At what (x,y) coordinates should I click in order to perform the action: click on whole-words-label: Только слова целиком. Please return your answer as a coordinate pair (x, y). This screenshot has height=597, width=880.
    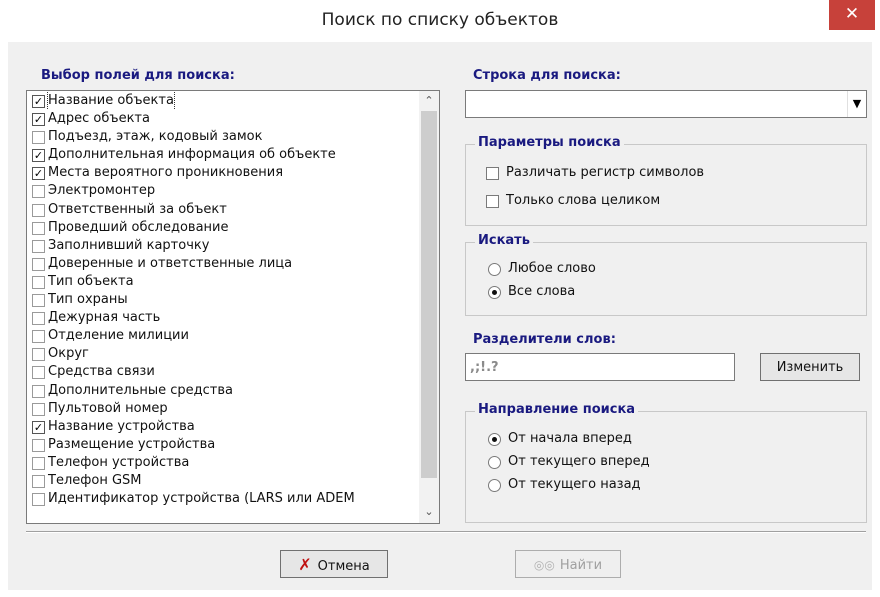
    Looking at the image, I should click on (583, 200).